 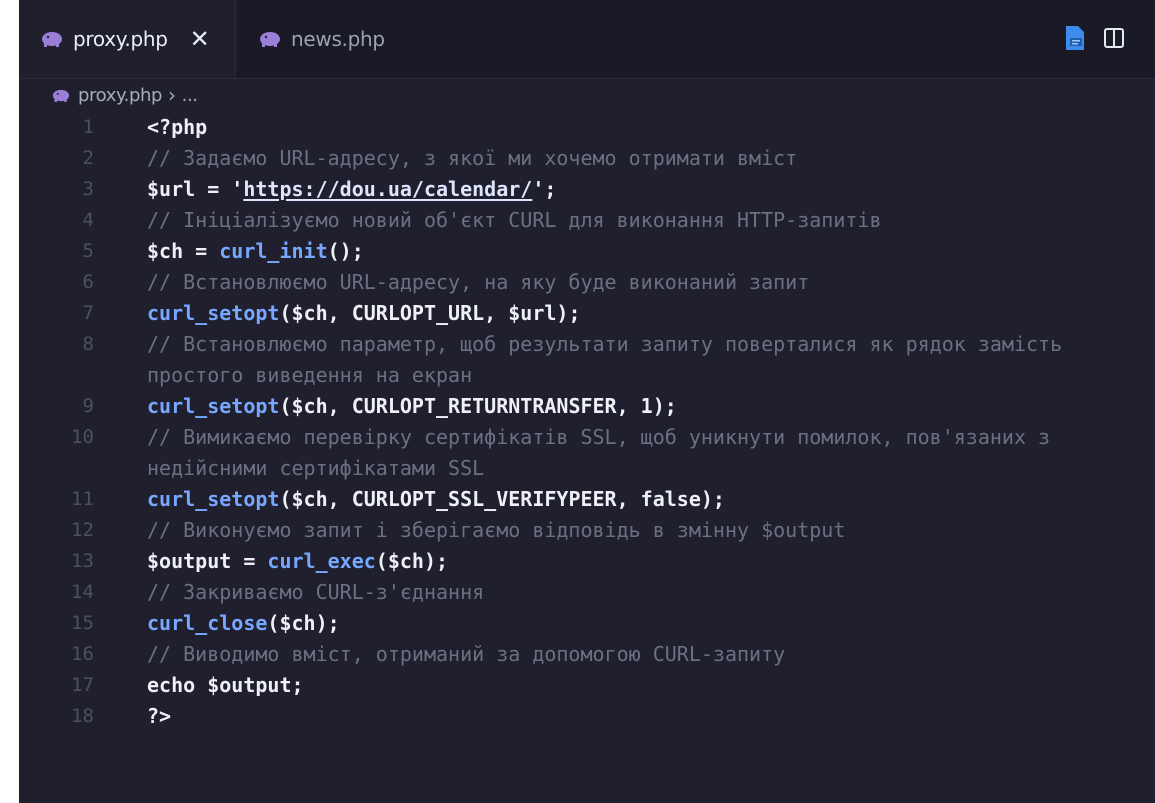 What do you see at coordinates (82, 499) in the screenshot?
I see `line-number: 11` at bounding box center [82, 499].